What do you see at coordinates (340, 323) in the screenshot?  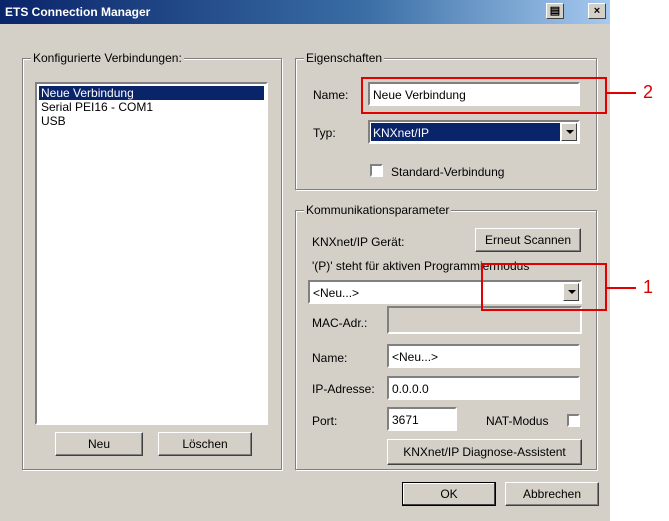 I see `mac-label: MAC-Adr.:` at bounding box center [340, 323].